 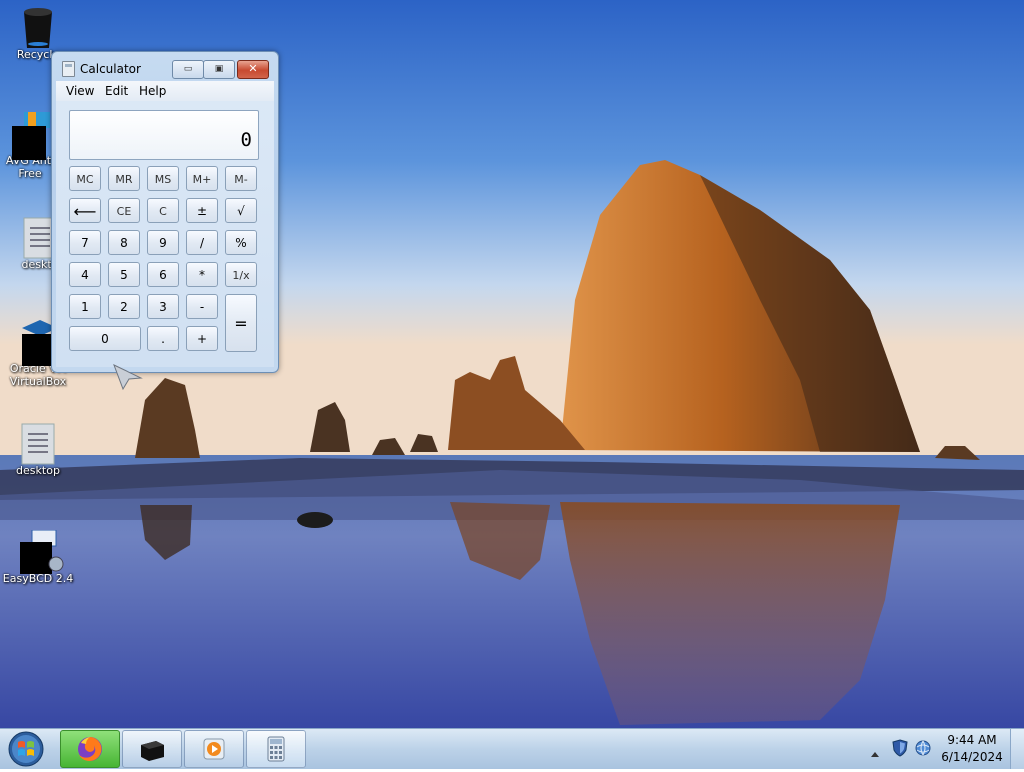 What do you see at coordinates (241, 323) in the screenshot?
I see `key-equals: =` at bounding box center [241, 323].